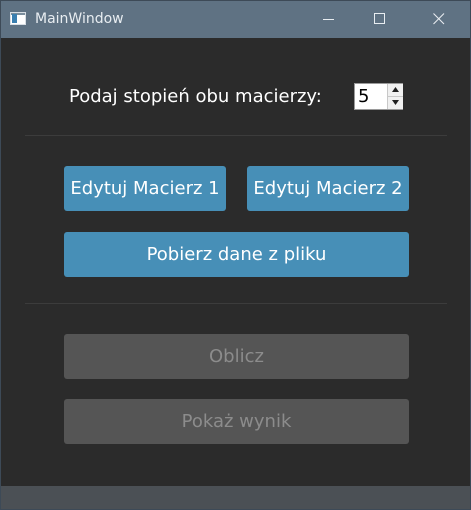 The height and width of the screenshot is (510, 471). I want to click on arrow-up-icon, so click(395, 89).